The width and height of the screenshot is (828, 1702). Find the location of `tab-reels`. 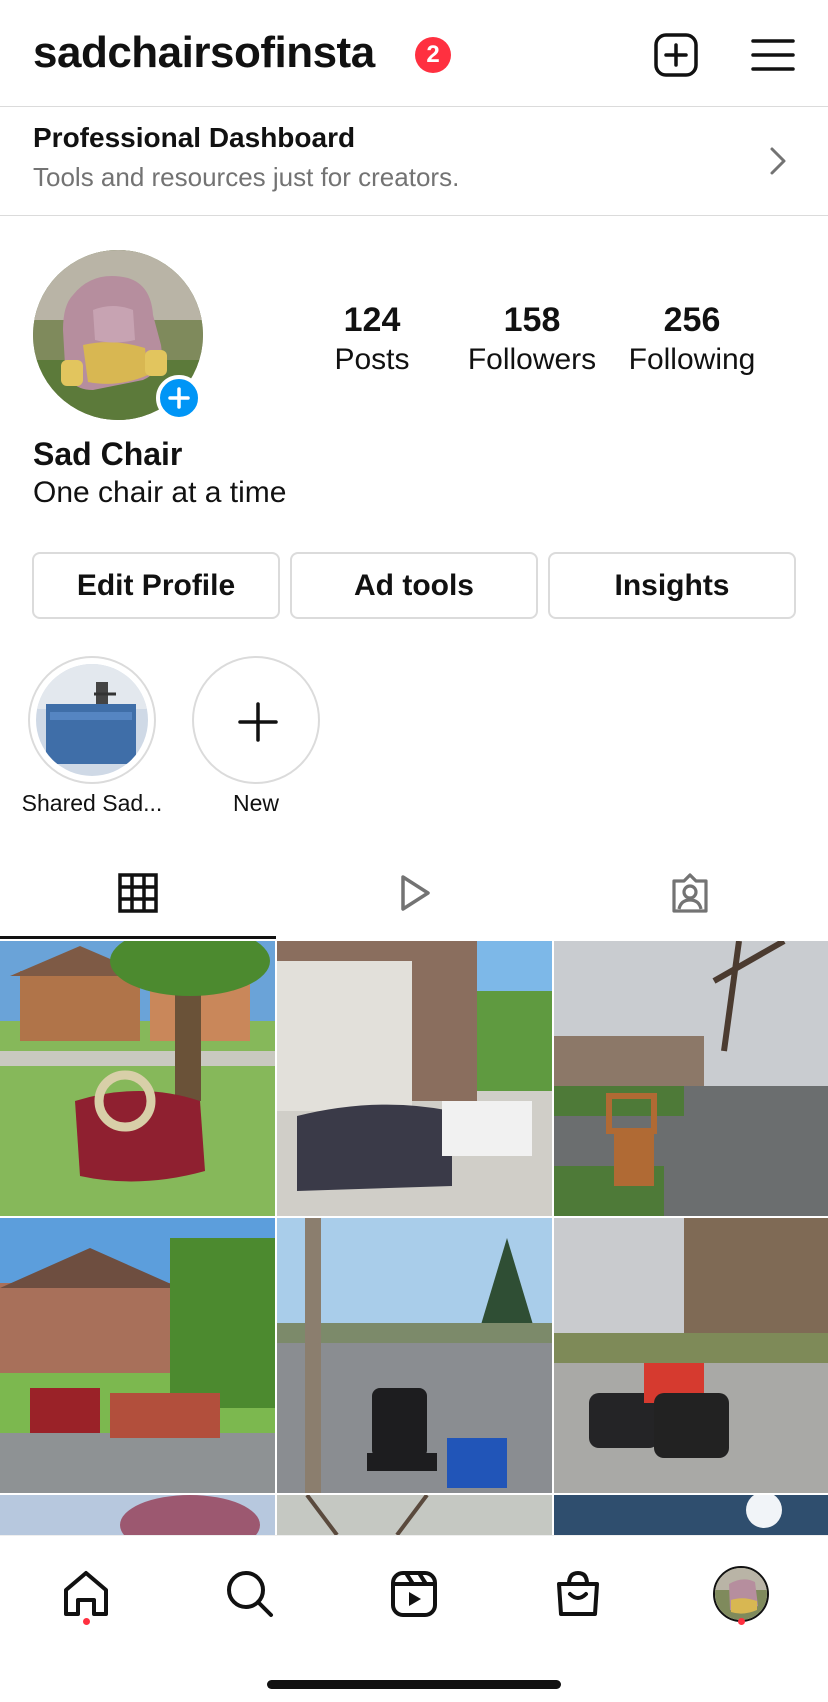

tab-reels is located at coordinates (414, 899).